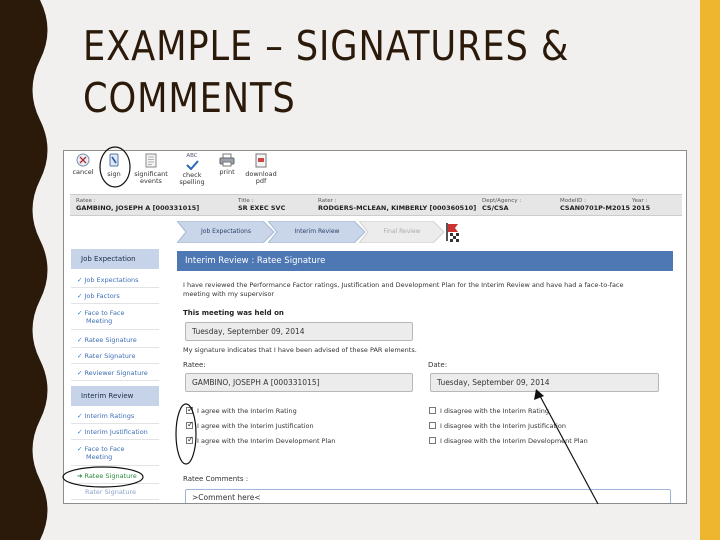 This screenshot has height=540, width=720. I want to click on download-label-2: pdf, so click(261, 181).